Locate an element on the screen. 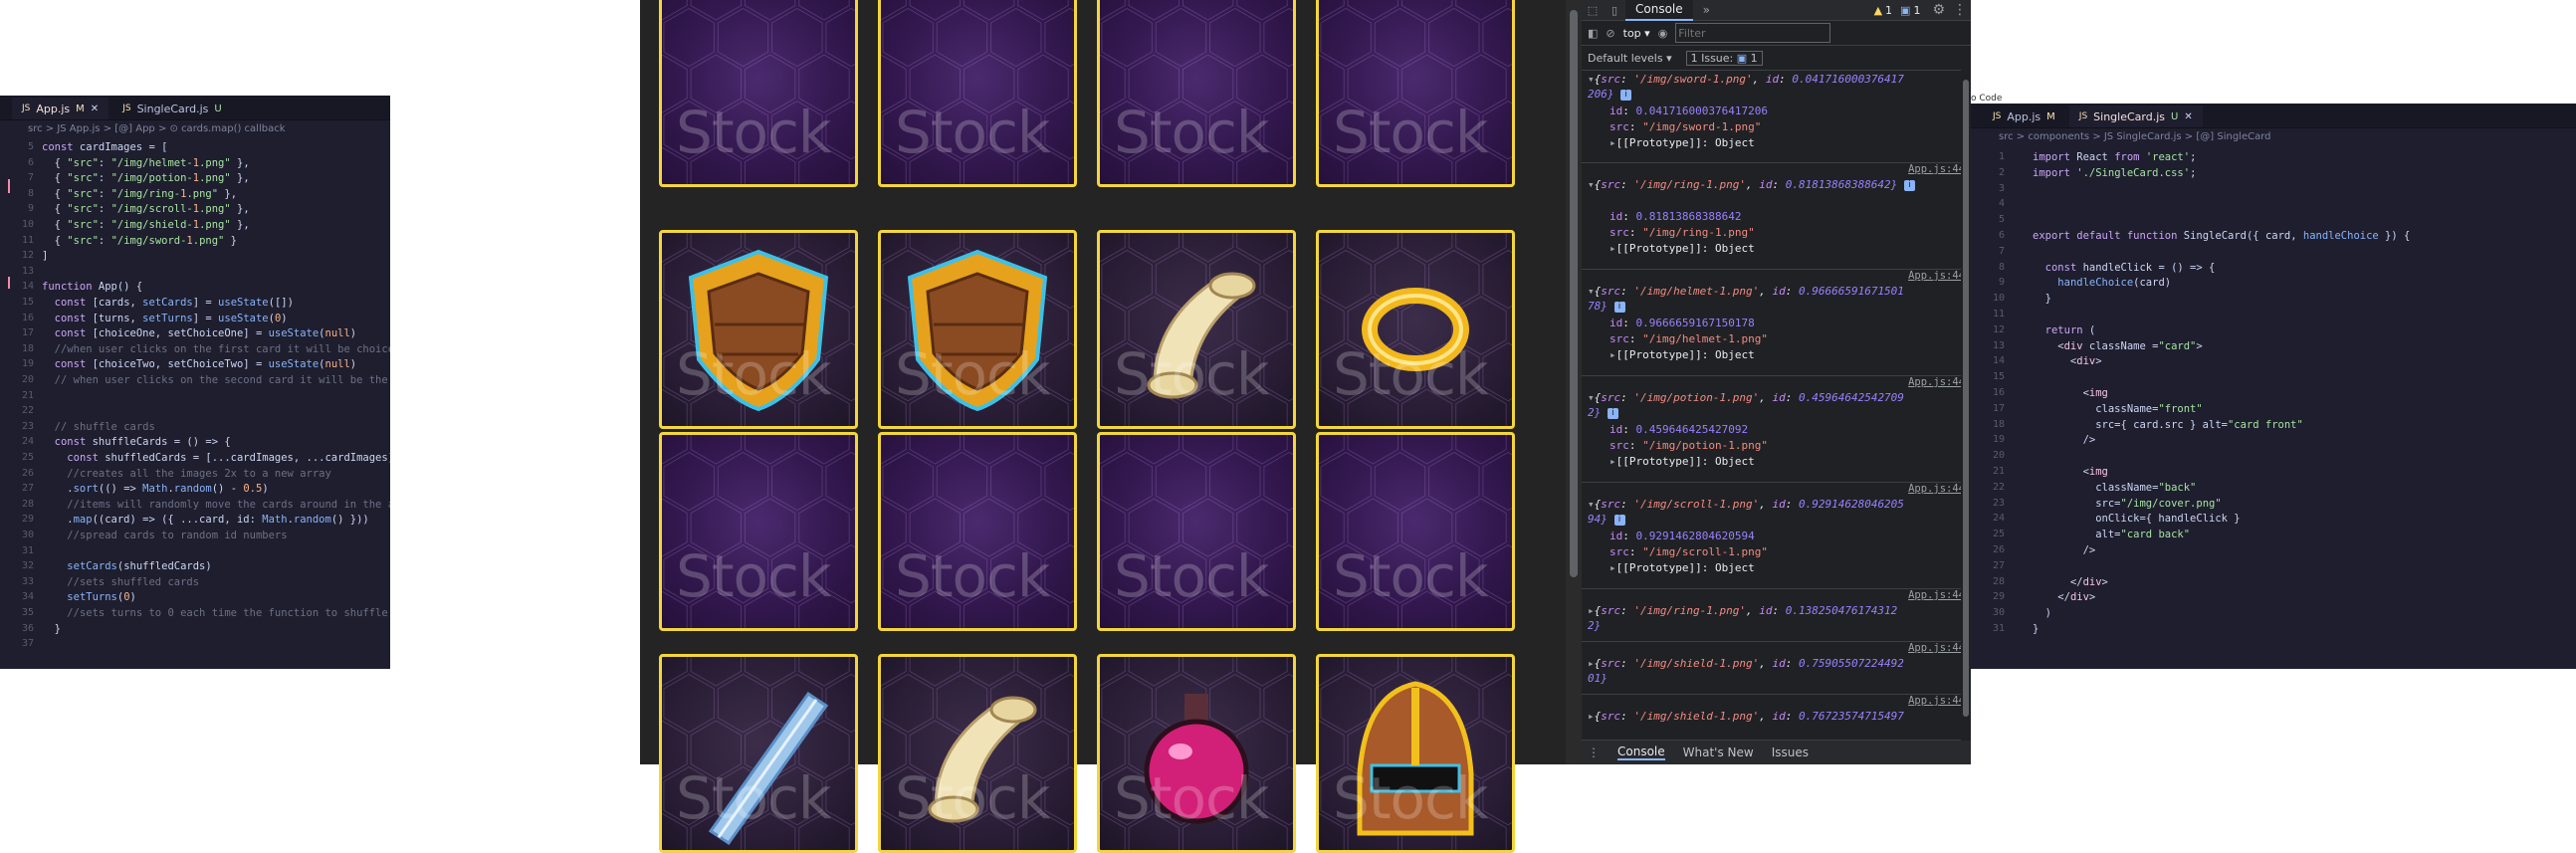  code-line: .sort(() => Math.random() - 0.5) is located at coordinates (155, 489).